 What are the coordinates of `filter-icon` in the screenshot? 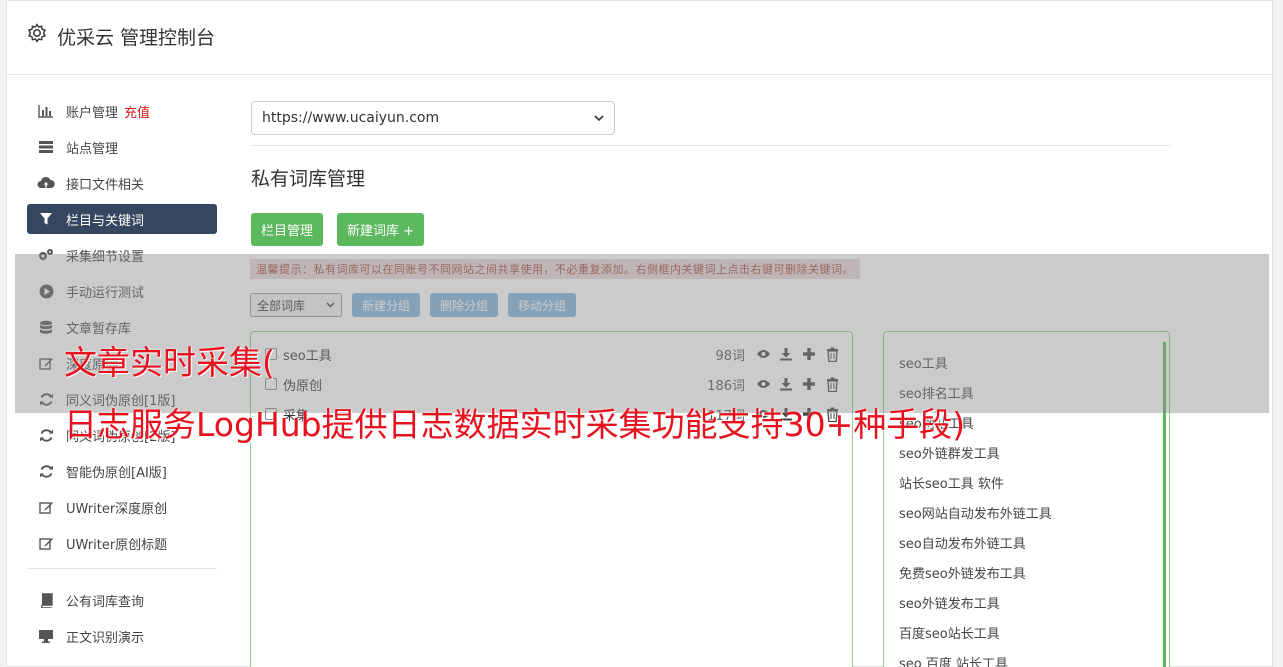 It's located at (46, 219).